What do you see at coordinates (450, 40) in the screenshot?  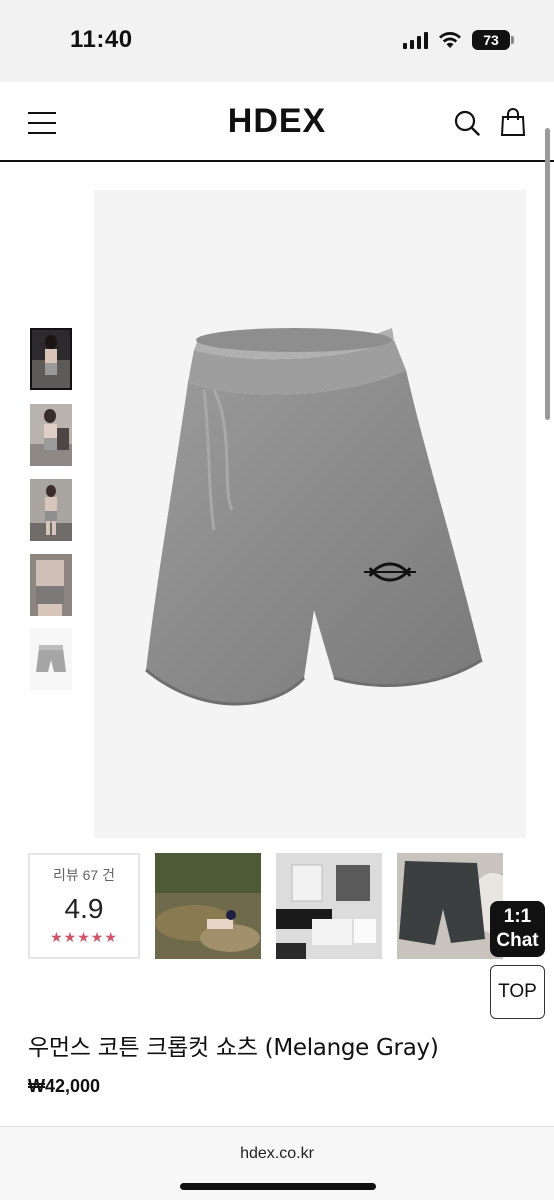 I see `wifi-icon` at bounding box center [450, 40].